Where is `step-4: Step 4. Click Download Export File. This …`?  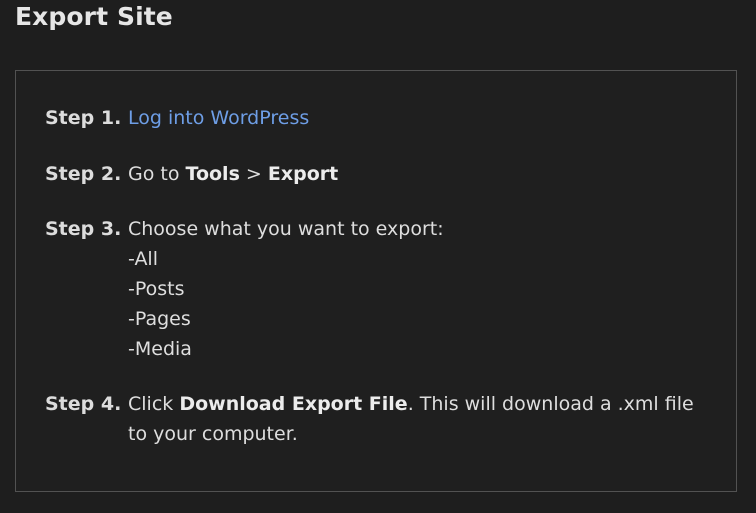 step-4: Step 4. Click Download Export File. This … is located at coordinates (369, 419).